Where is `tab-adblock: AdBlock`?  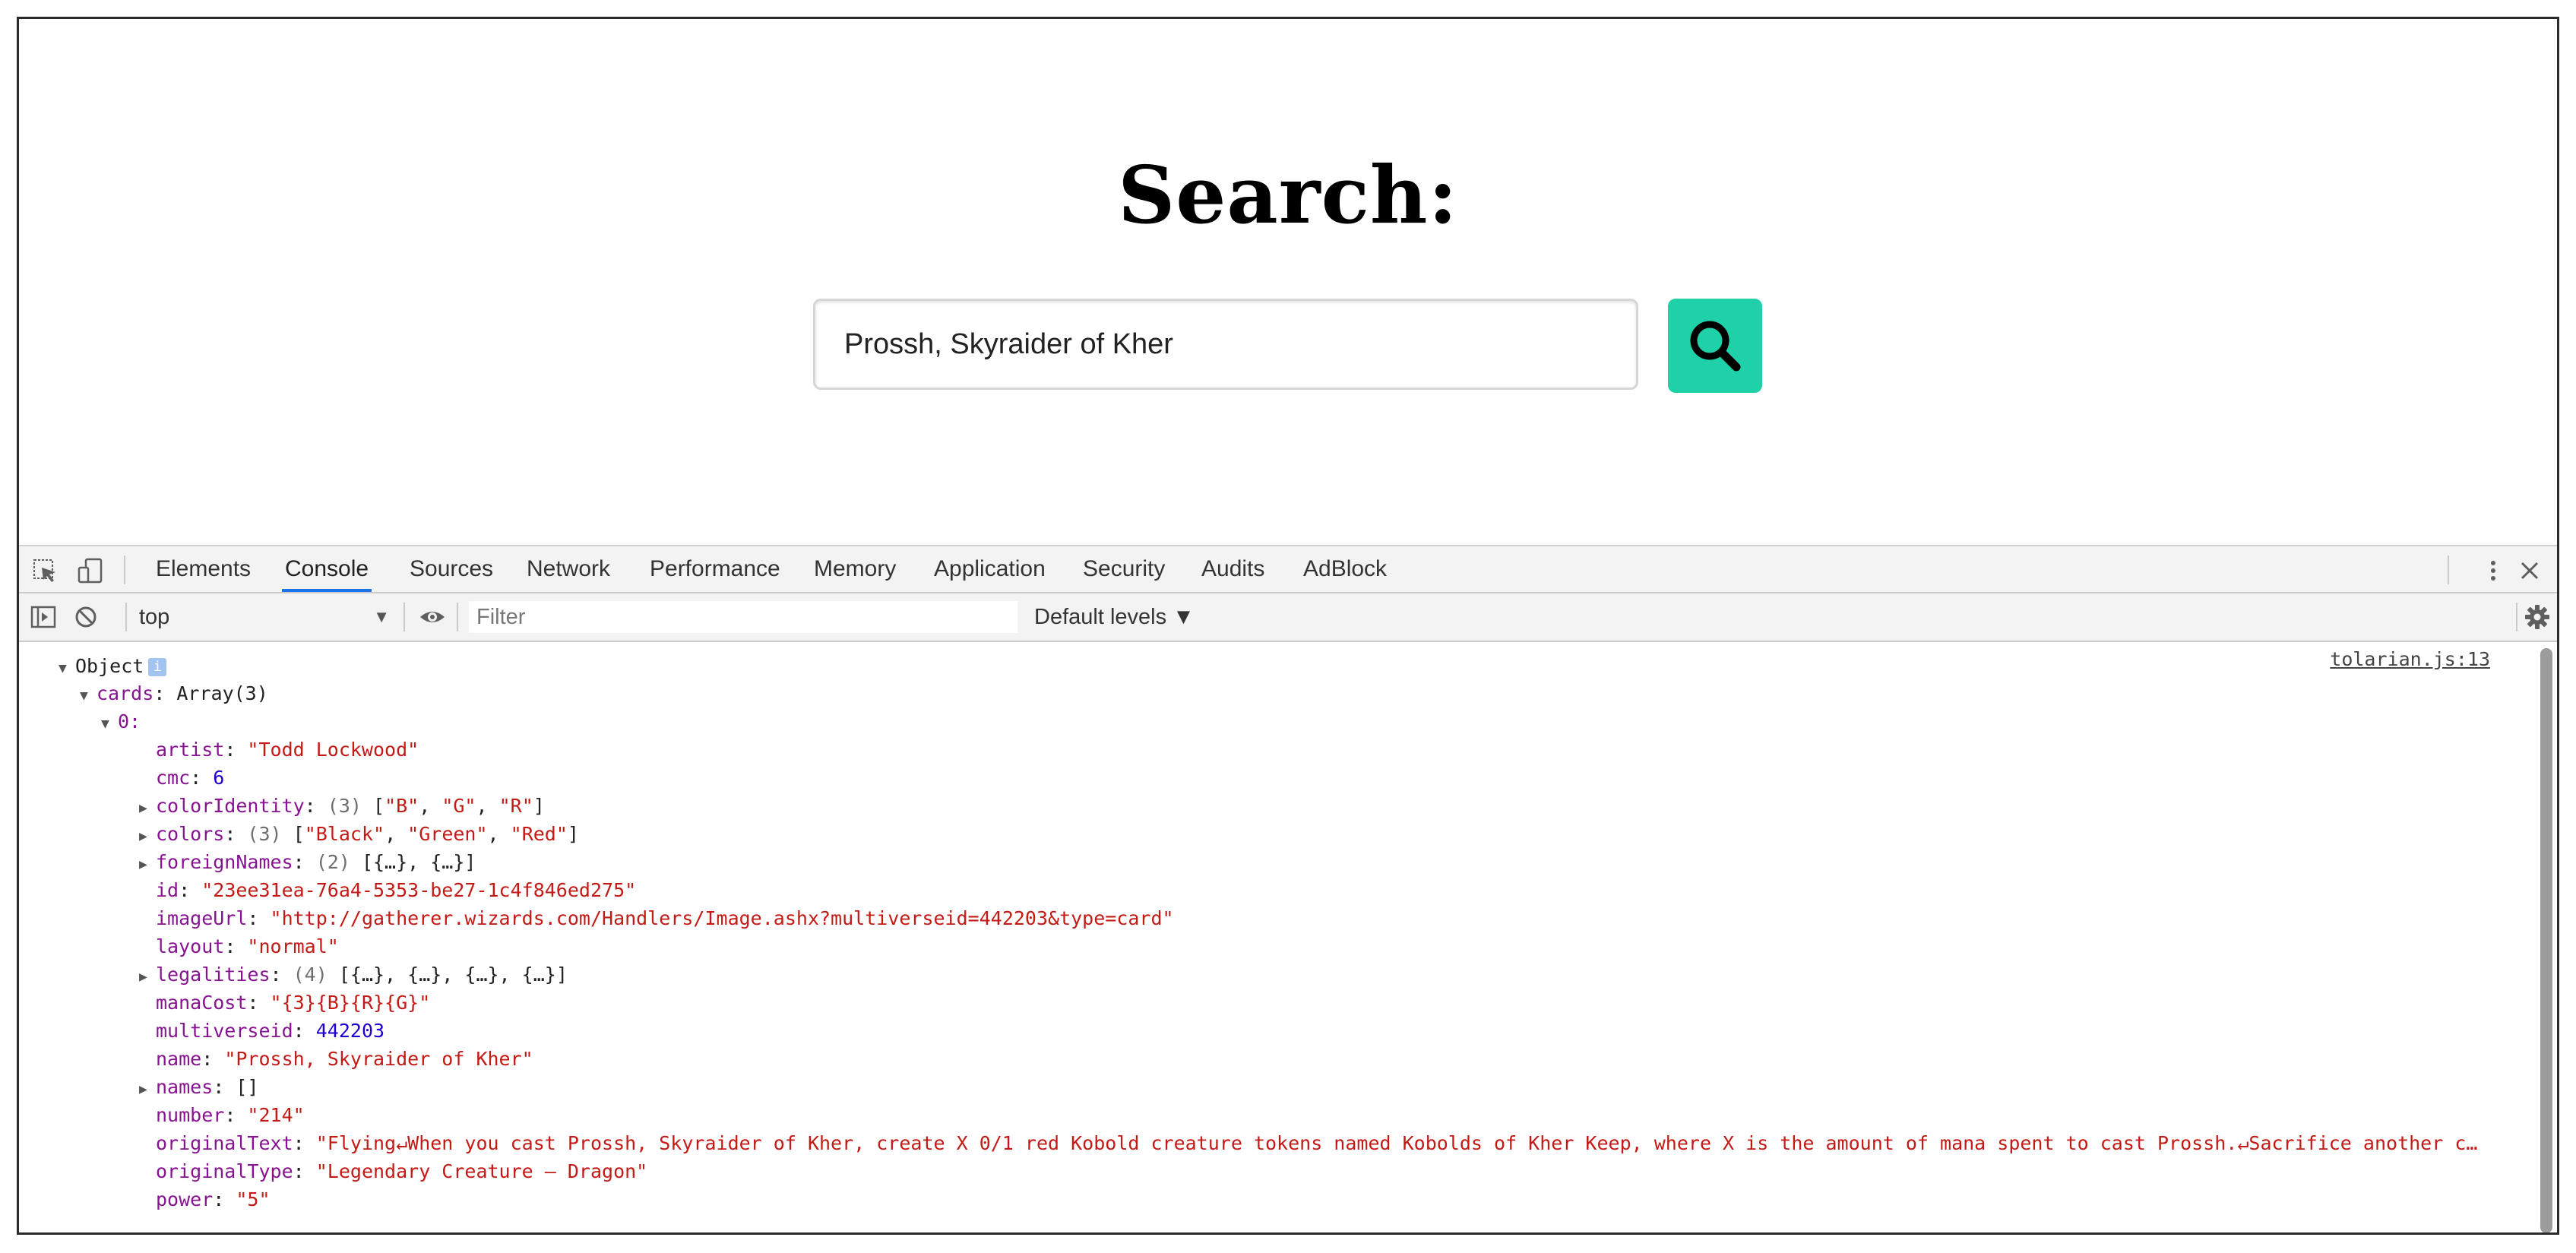
tab-adblock: AdBlock is located at coordinates (1345, 569).